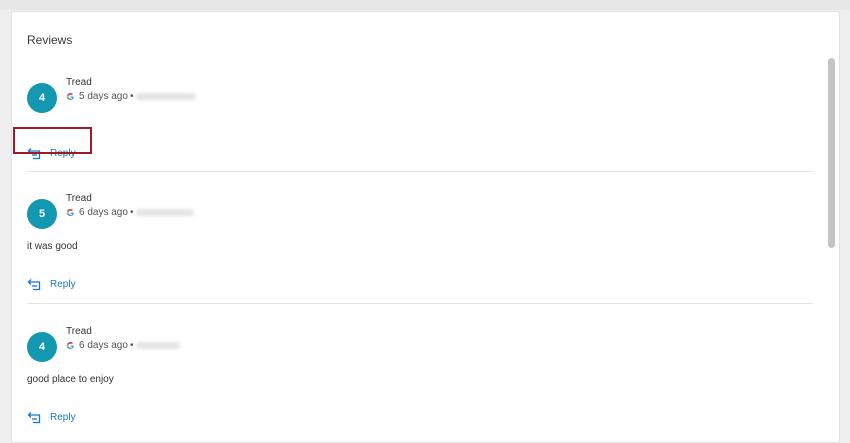  What do you see at coordinates (52, 246) in the screenshot?
I see `review-text: it was good` at bounding box center [52, 246].